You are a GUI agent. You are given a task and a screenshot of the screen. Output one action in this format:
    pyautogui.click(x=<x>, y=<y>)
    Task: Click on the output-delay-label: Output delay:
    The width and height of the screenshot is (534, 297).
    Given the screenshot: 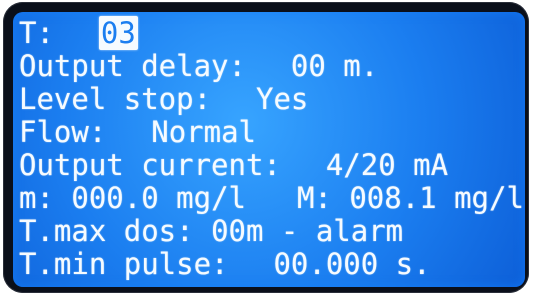 What is the action you would take?
    pyautogui.click(x=132, y=66)
    